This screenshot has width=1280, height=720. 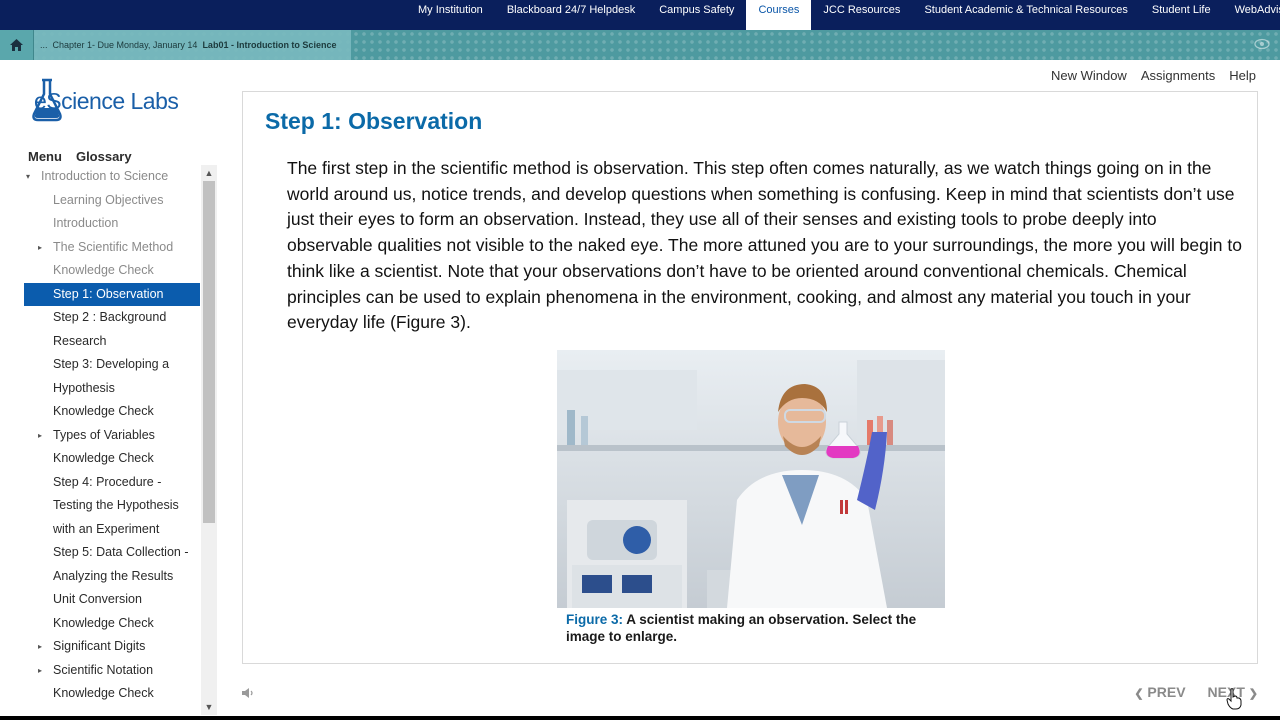 I want to click on prev-label: PREV, so click(x=1166, y=692).